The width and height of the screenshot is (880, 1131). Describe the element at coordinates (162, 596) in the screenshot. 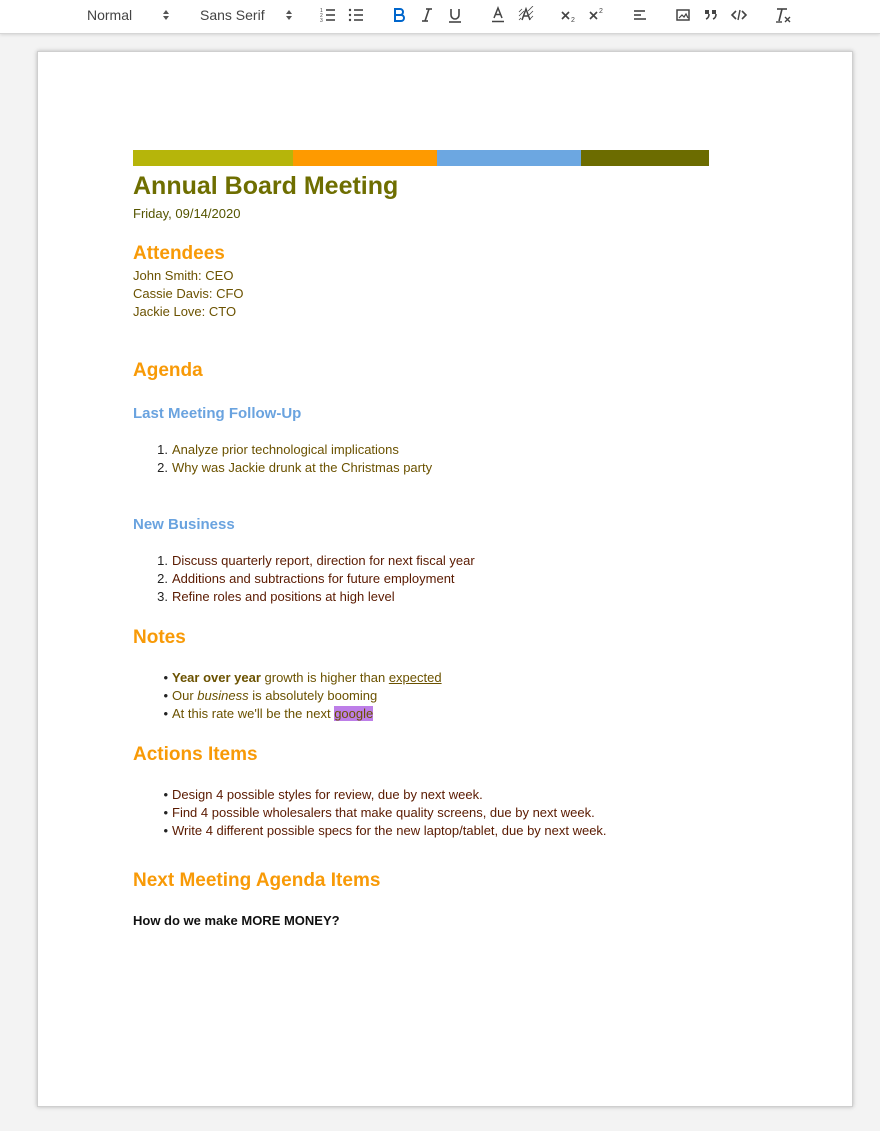

I see `list-number: 3.` at that location.